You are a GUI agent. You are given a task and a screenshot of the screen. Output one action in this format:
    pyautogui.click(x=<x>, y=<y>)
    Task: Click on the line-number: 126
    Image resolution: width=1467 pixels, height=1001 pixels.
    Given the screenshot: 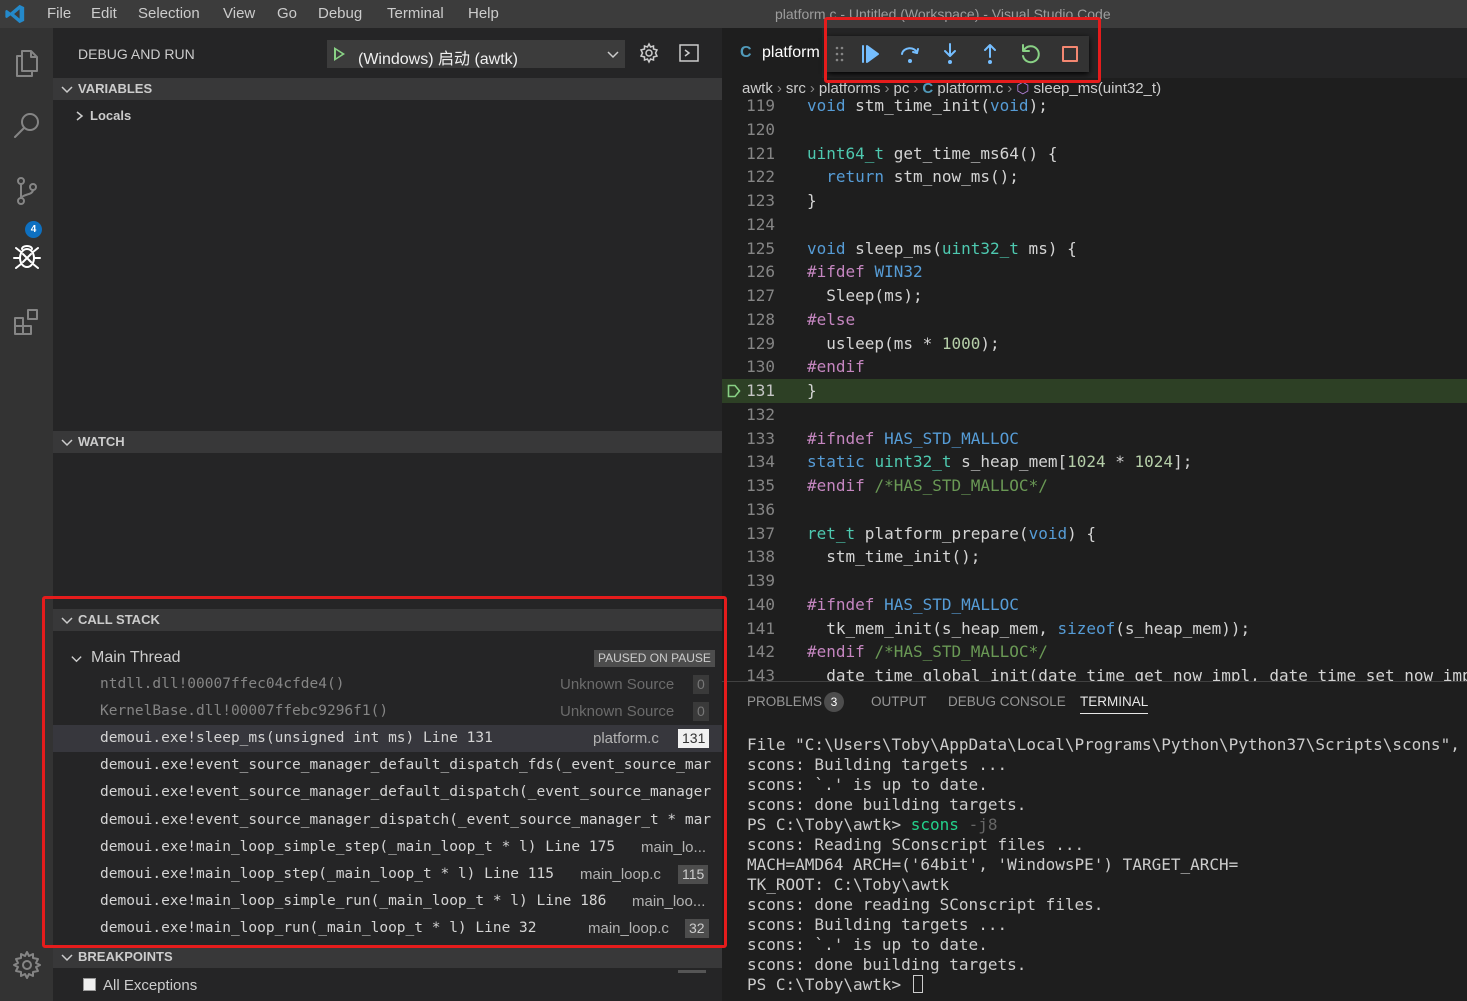 What is the action you would take?
    pyautogui.click(x=750, y=272)
    